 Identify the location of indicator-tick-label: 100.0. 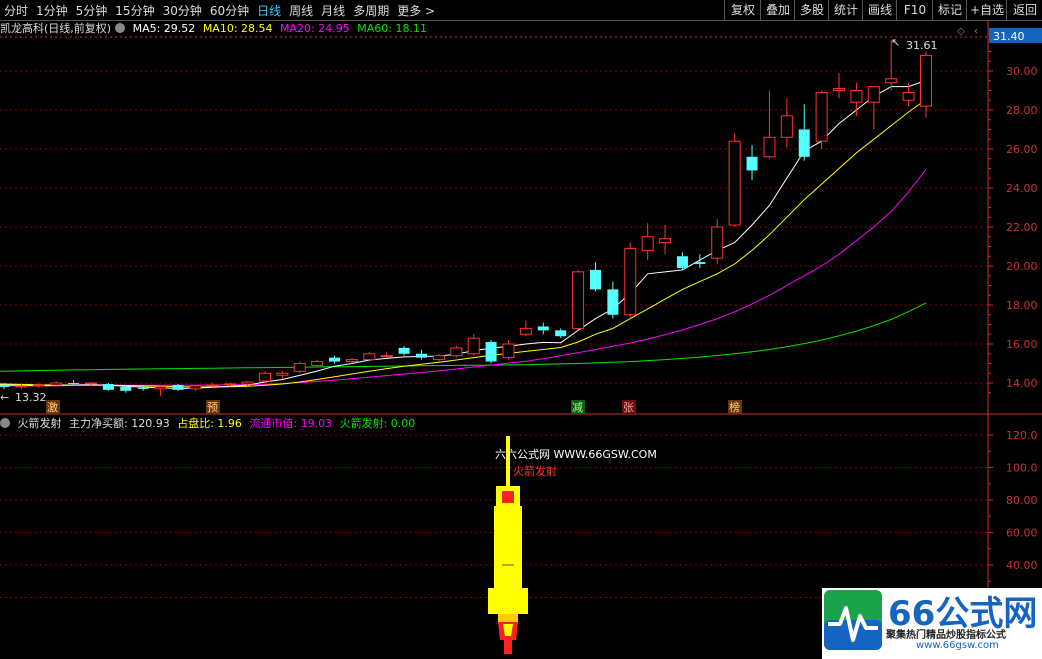
(1022, 468).